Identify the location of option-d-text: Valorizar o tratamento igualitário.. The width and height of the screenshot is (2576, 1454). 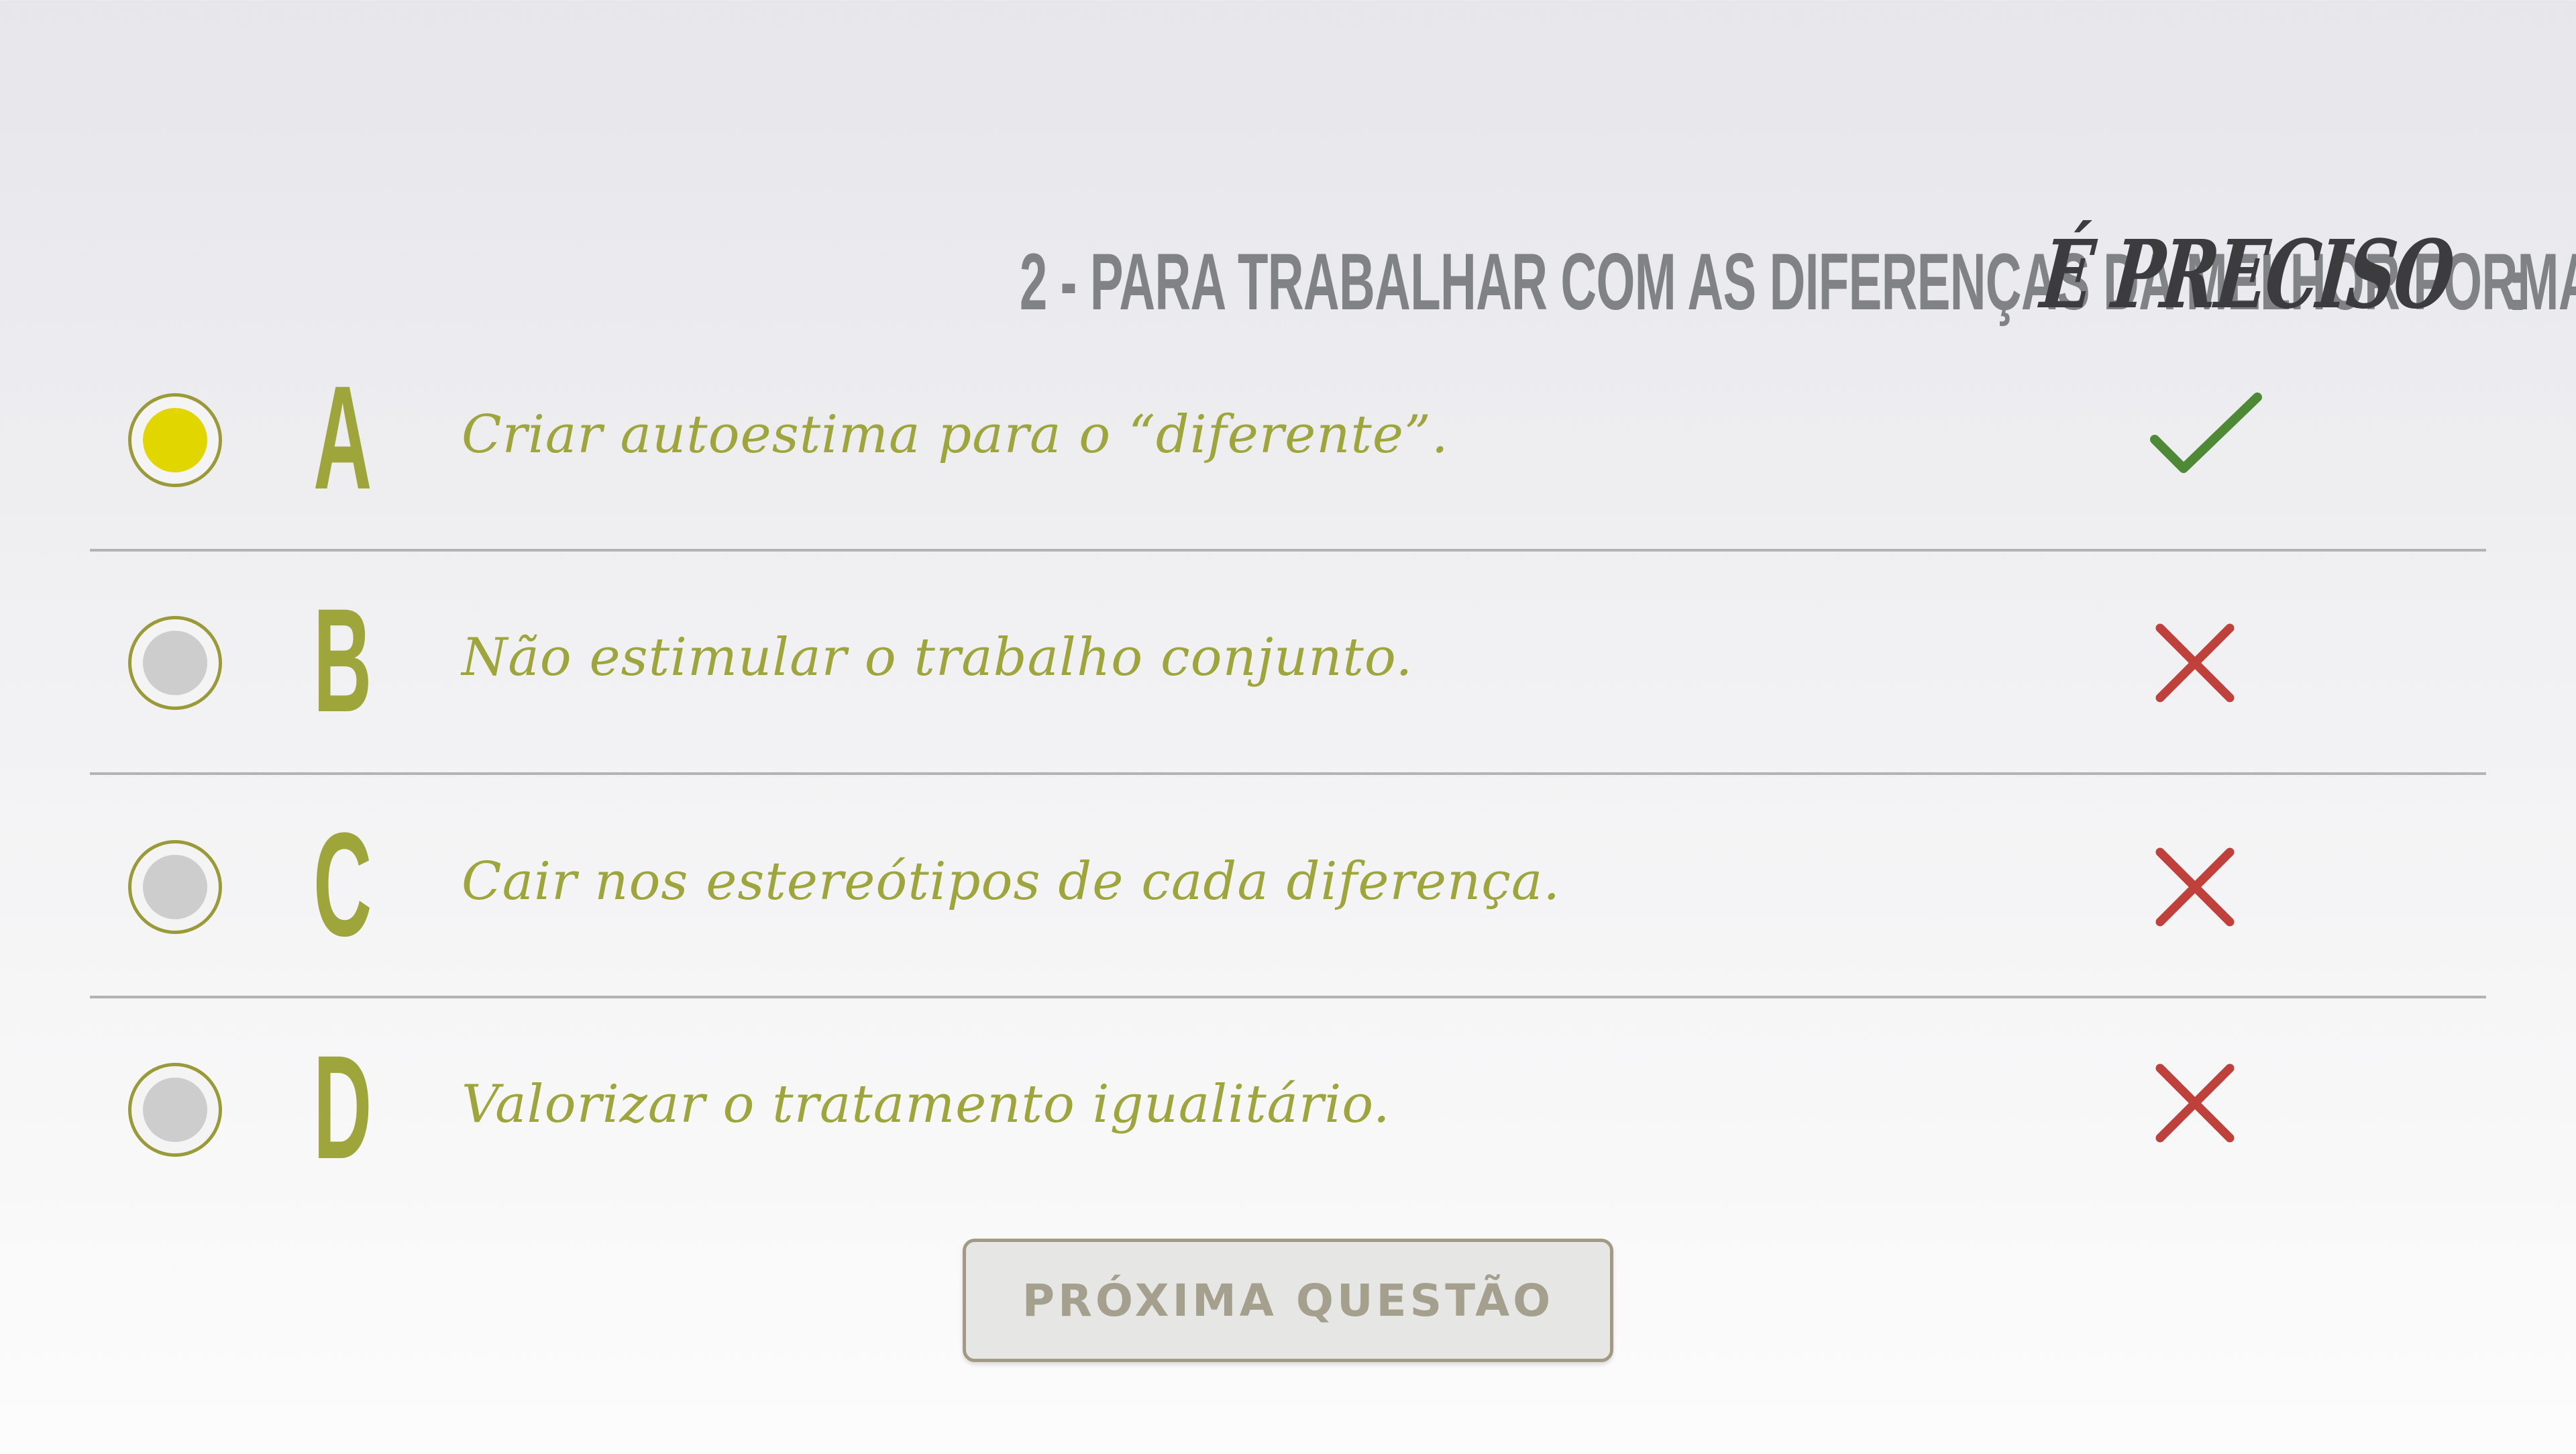
(926, 1104).